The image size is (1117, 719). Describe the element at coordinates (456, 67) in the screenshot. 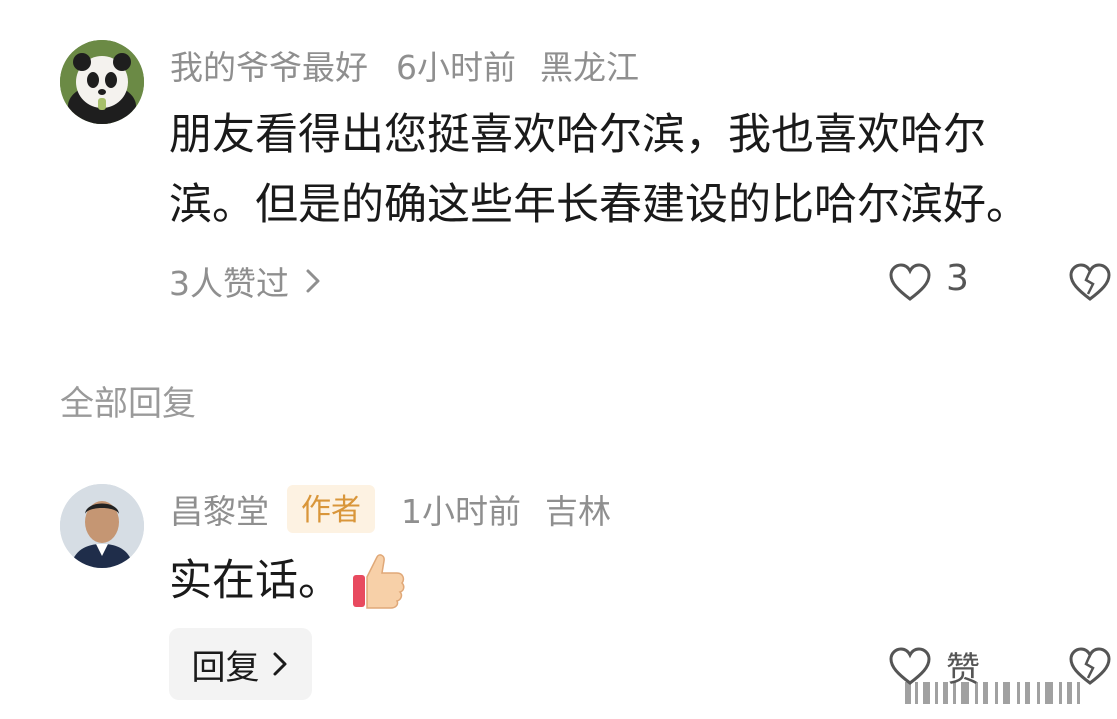

I see `comment-time: 6小时前` at that location.